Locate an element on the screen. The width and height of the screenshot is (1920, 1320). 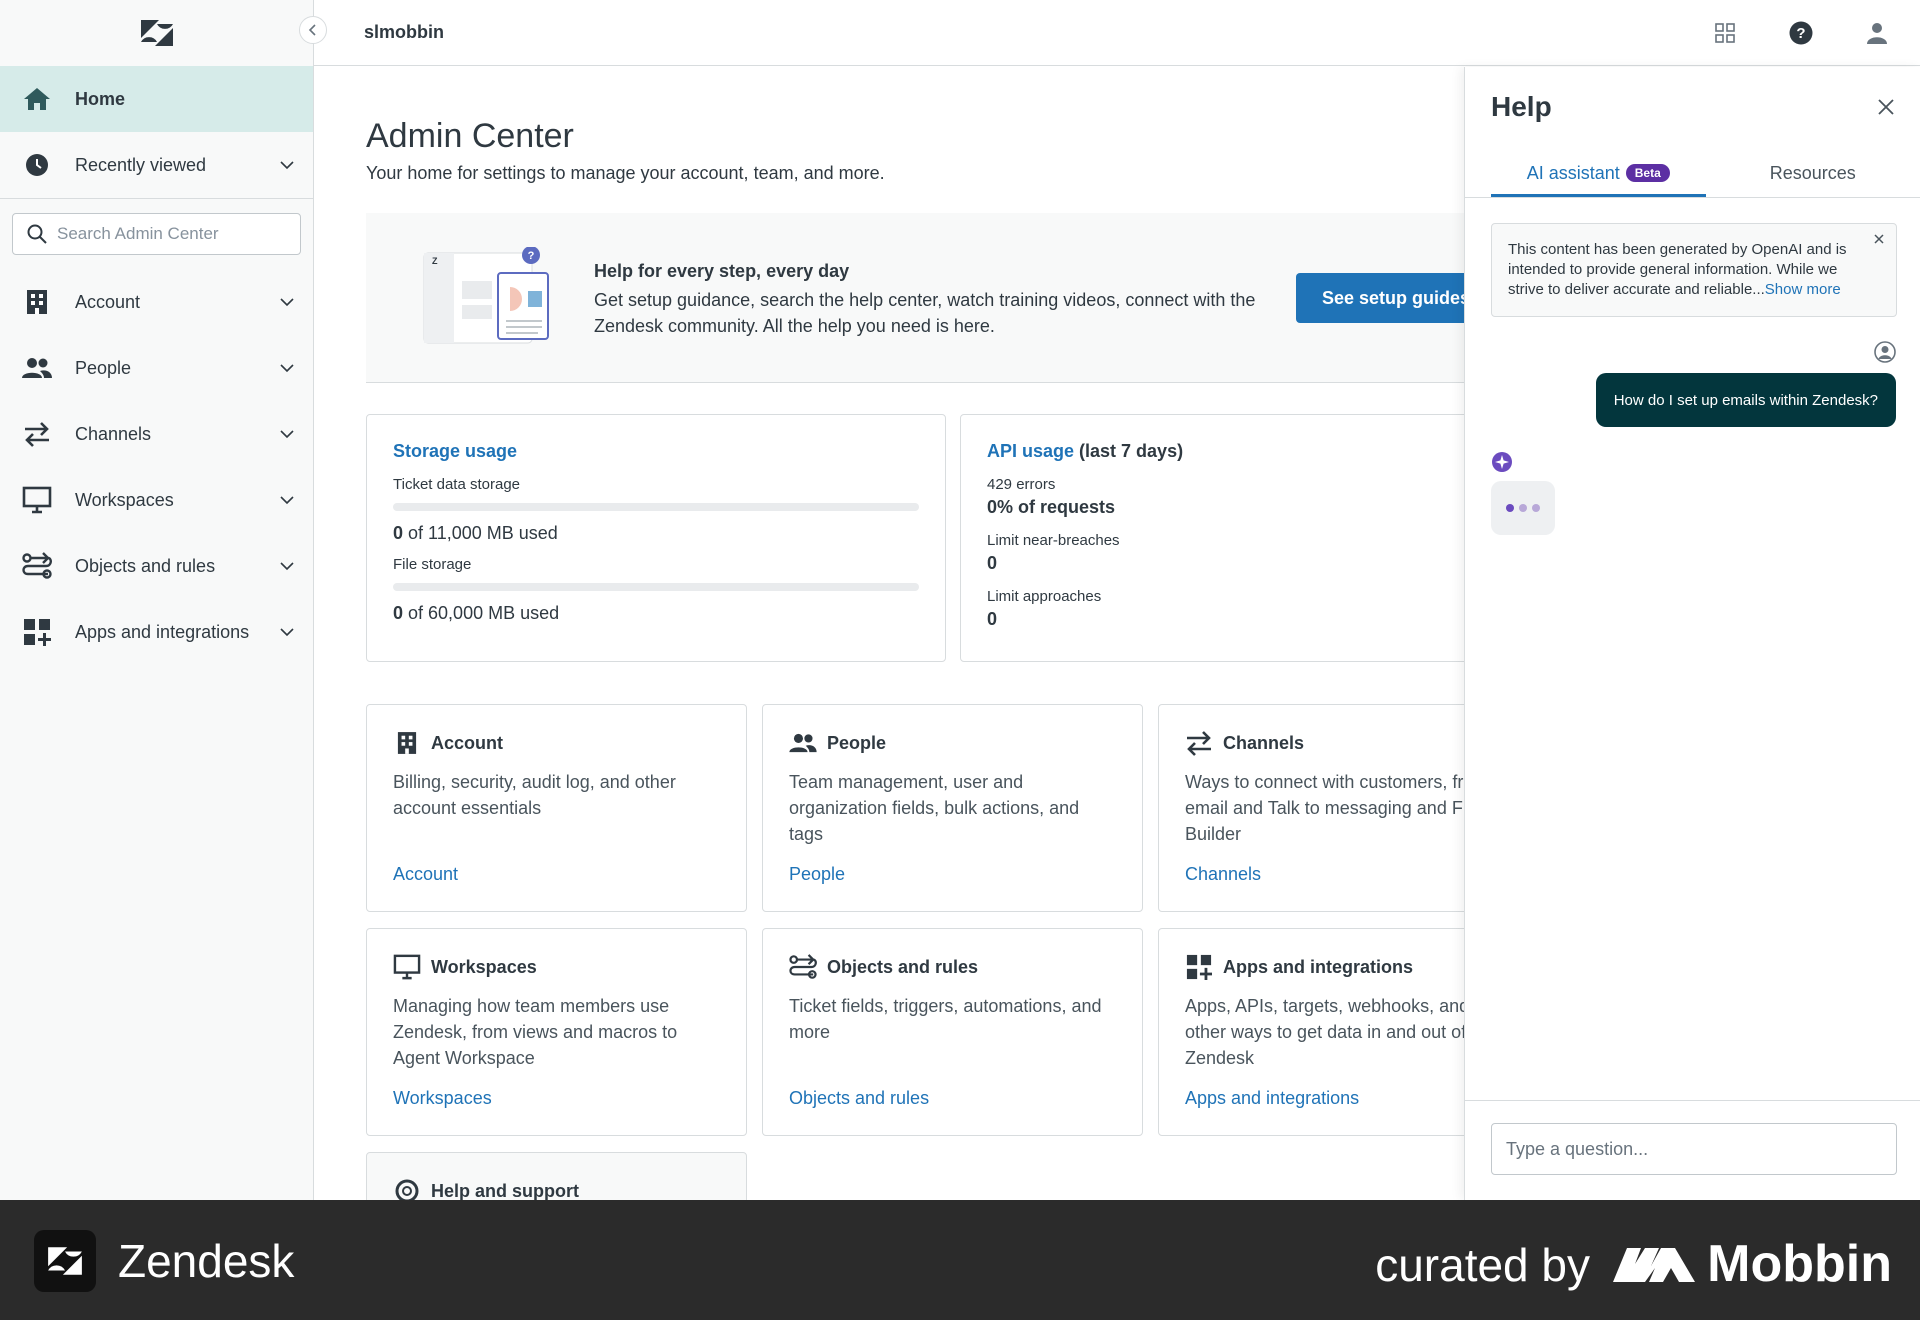
user-message-bubble: How do I set up emails within Zendesk? is located at coordinates (1745, 400).